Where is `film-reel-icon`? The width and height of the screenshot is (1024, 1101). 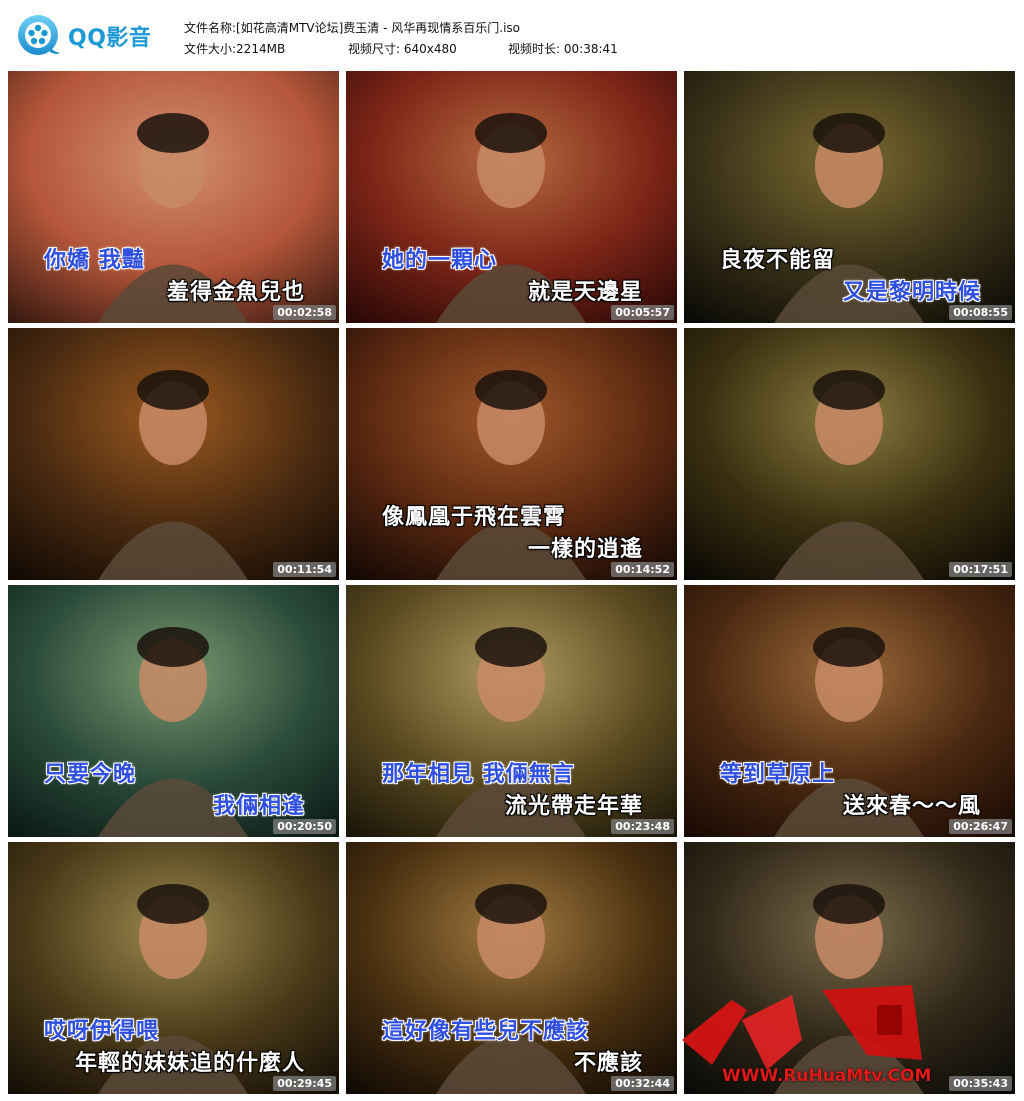 film-reel-icon is located at coordinates (39, 35).